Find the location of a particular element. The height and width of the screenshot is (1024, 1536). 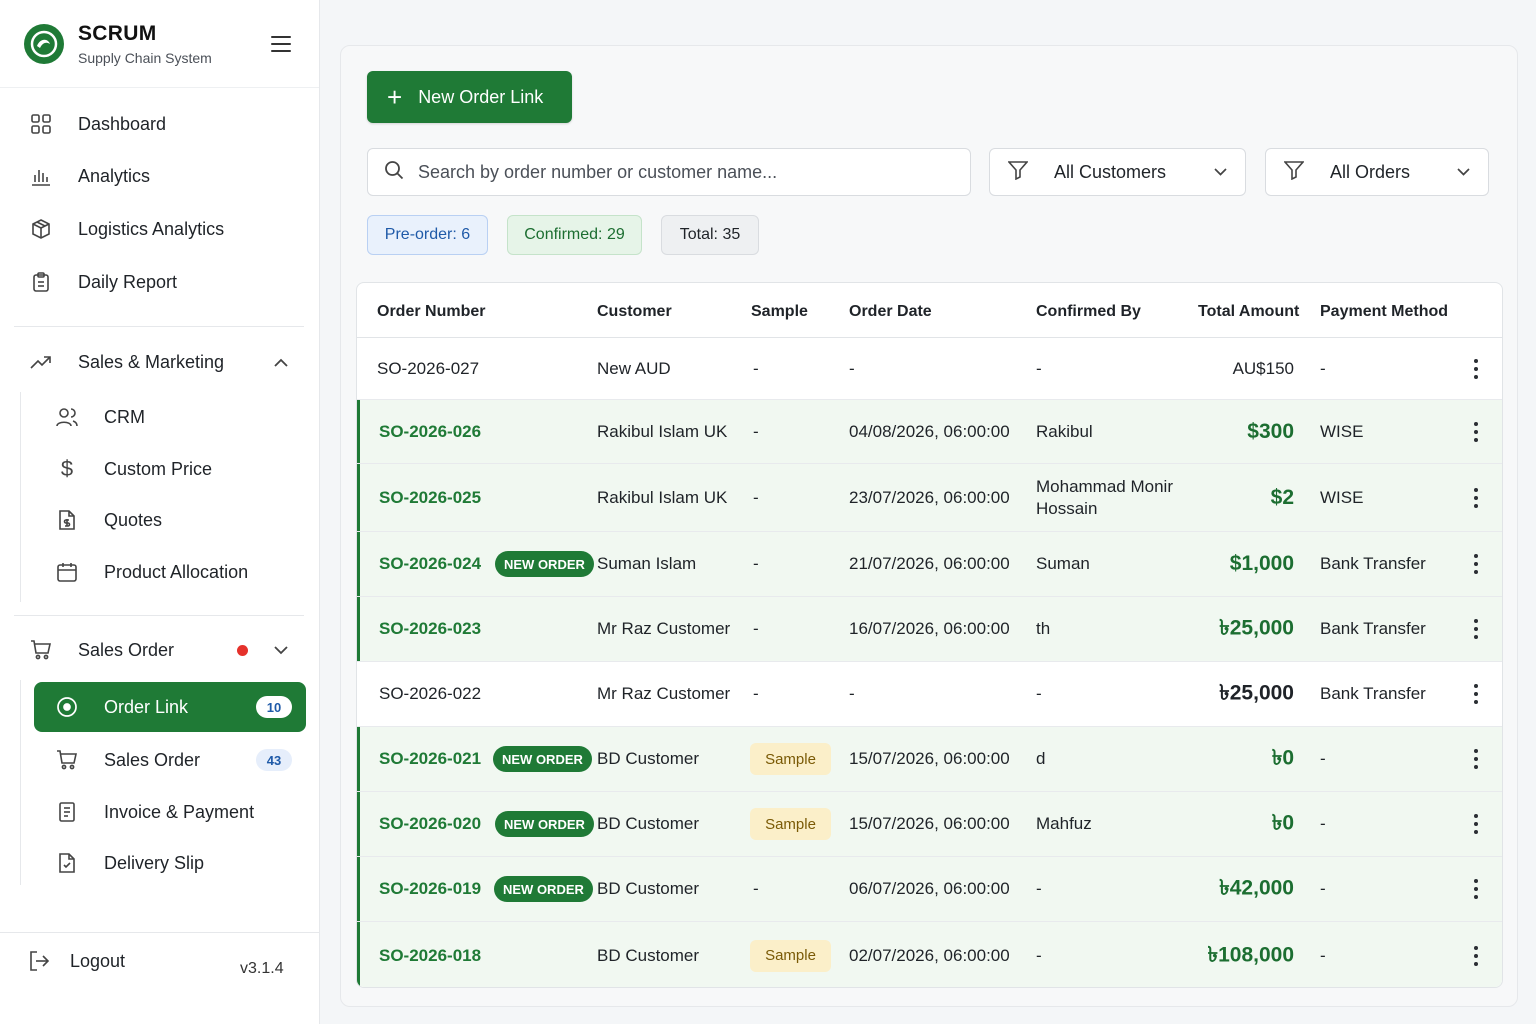

dollar-icon: $ is located at coordinates (67, 468).